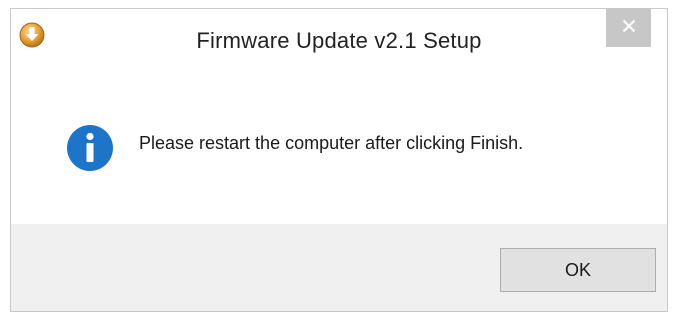 The width and height of the screenshot is (679, 322). I want to click on close-icon, so click(629, 28).